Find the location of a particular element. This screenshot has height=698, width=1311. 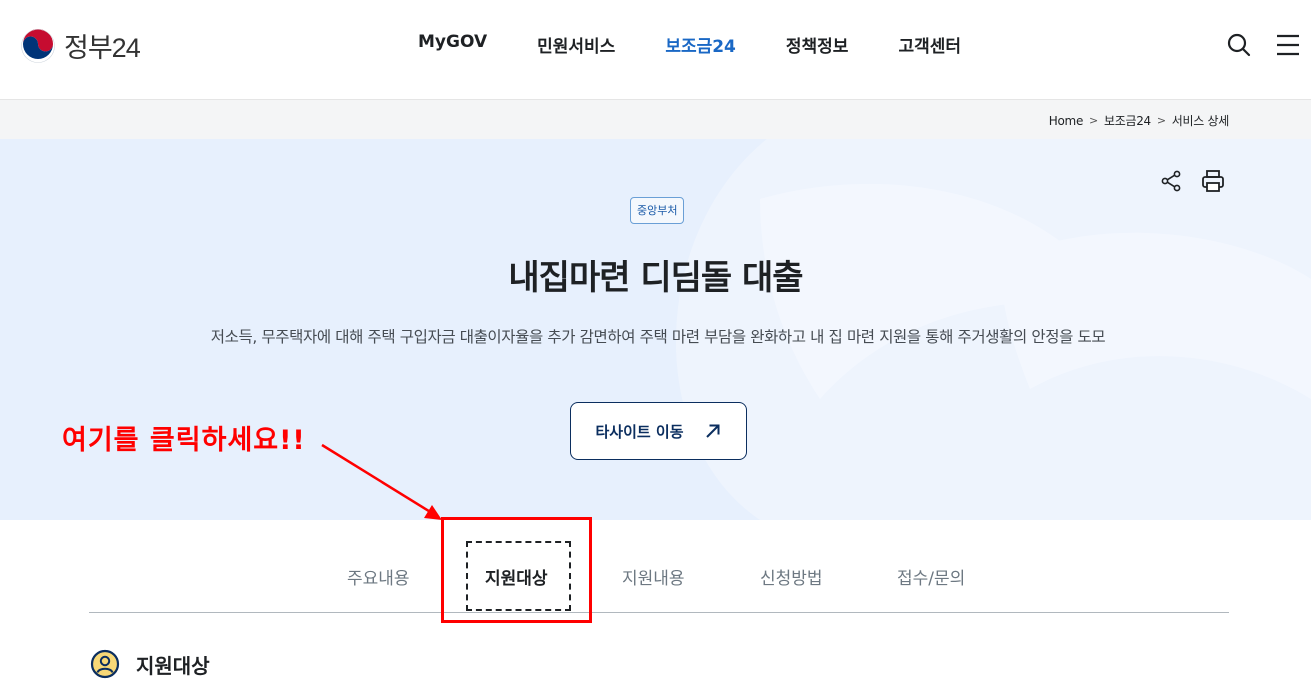

tab-application-method: 신청방법 is located at coordinates (791, 576).